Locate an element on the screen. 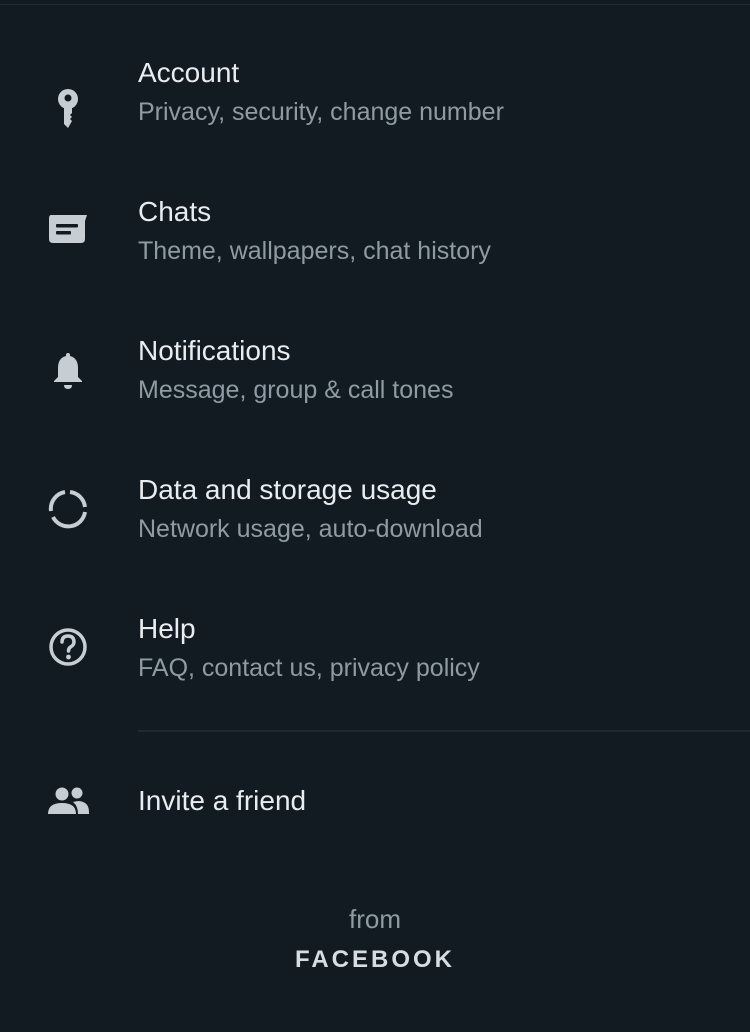 Image resolution: width=750 pixels, height=1032 pixels. top-divider is located at coordinates (375, 4).